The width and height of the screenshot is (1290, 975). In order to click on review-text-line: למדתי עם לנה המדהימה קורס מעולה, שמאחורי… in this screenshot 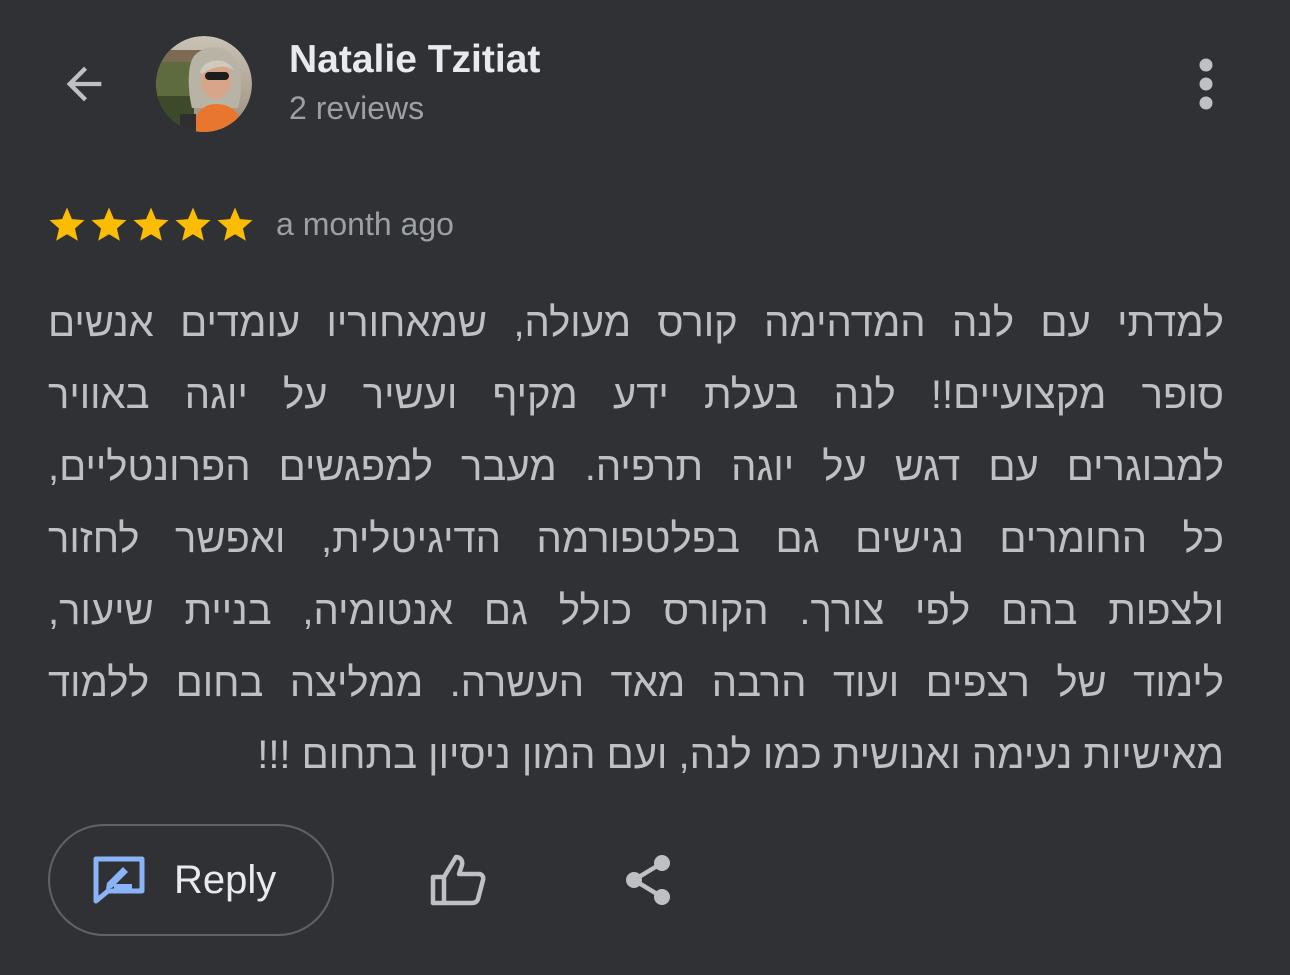, I will do `click(636, 323)`.